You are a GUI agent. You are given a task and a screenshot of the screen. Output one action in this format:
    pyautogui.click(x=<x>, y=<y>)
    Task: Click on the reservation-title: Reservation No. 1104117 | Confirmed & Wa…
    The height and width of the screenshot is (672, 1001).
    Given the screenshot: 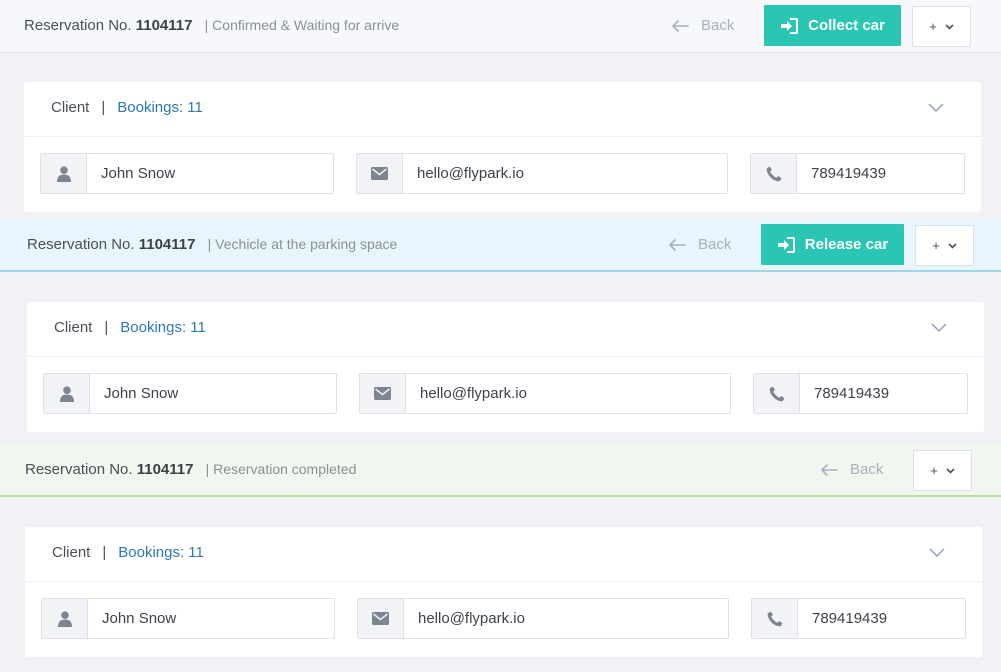 What is the action you would take?
    pyautogui.click(x=211, y=25)
    